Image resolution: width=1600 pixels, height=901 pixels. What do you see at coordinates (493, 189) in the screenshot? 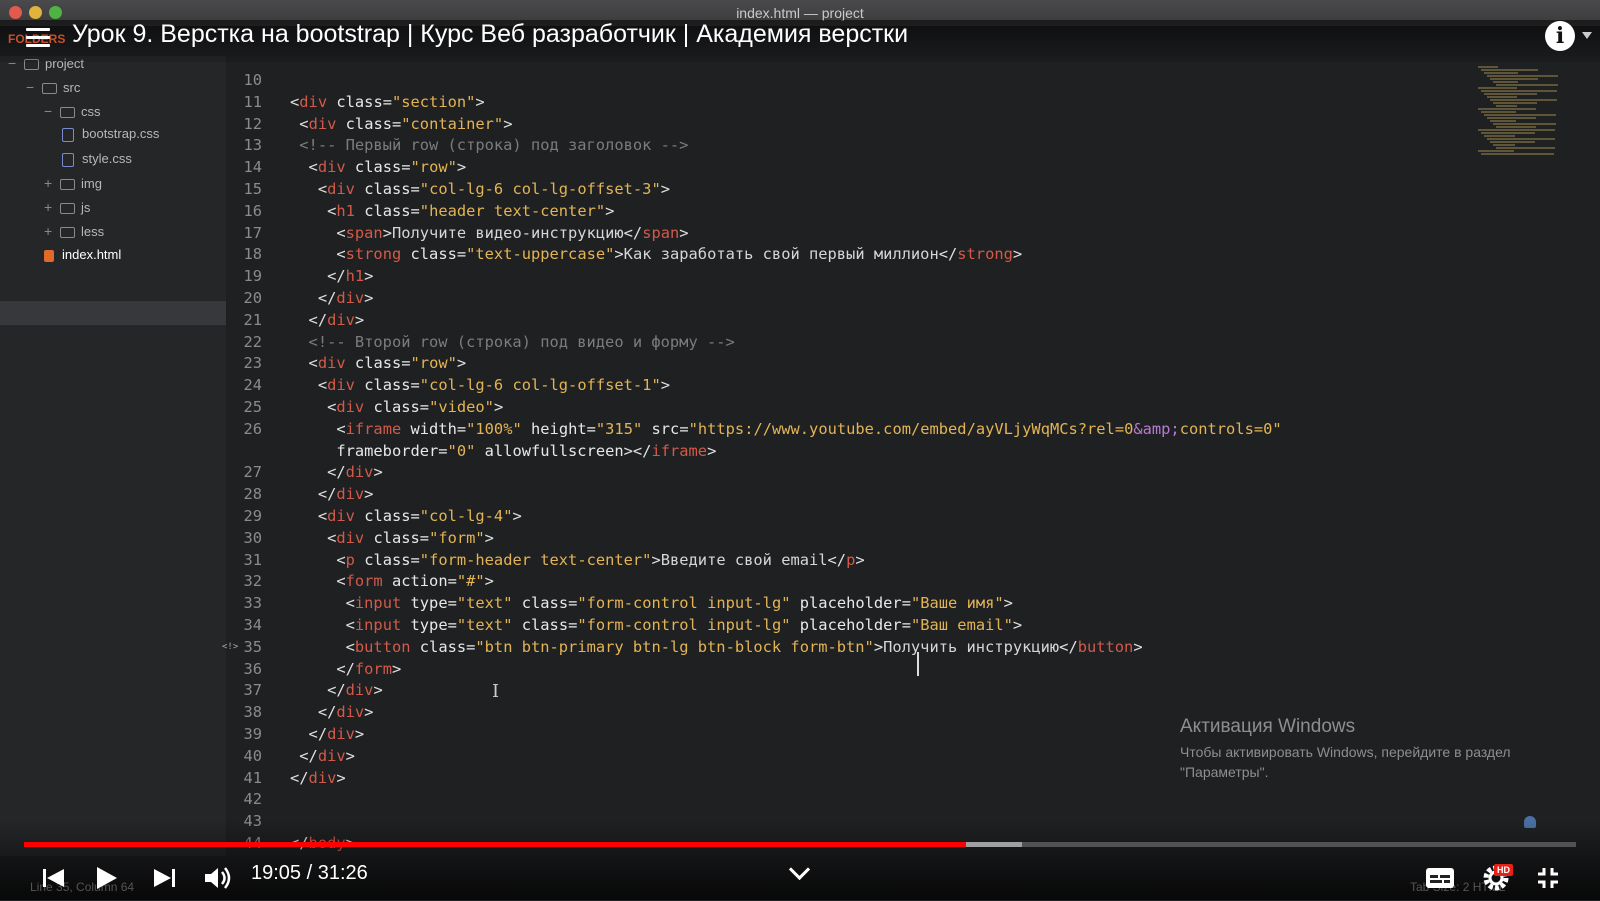
I see `code-text: <div class="col-lg-6 col-lg-offset-3">` at bounding box center [493, 189].